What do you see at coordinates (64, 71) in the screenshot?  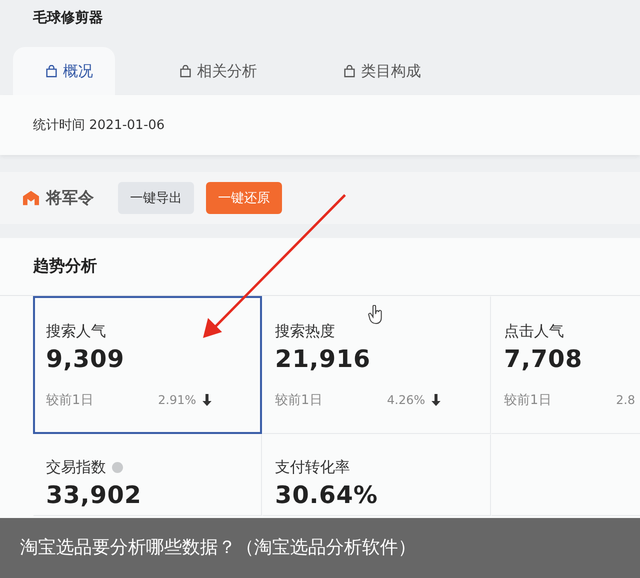 I see `tab: 概况` at bounding box center [64, 71].